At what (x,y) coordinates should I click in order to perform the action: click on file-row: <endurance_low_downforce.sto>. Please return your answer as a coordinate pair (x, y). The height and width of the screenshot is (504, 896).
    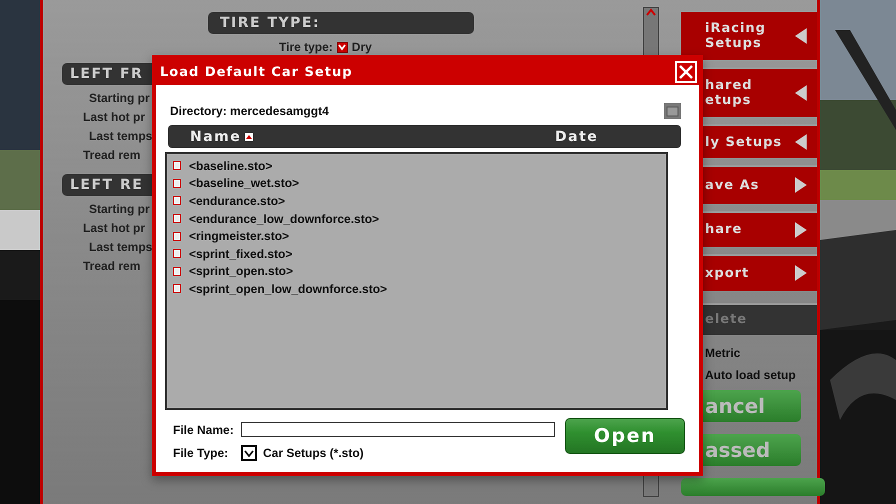
    Looking at the image, I should click on (419, 219).